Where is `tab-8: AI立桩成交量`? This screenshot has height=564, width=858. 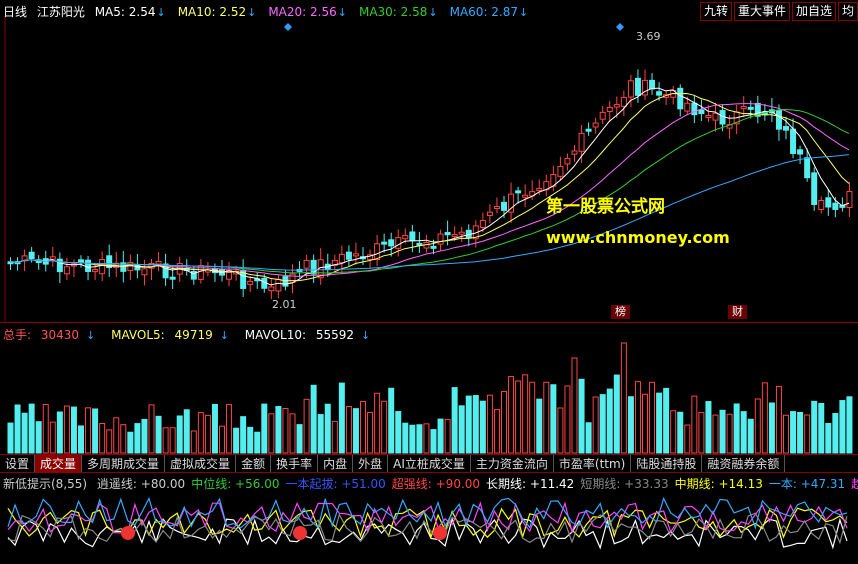 tab-8: AI立桩成交量 is located at coordinates (429, 464).